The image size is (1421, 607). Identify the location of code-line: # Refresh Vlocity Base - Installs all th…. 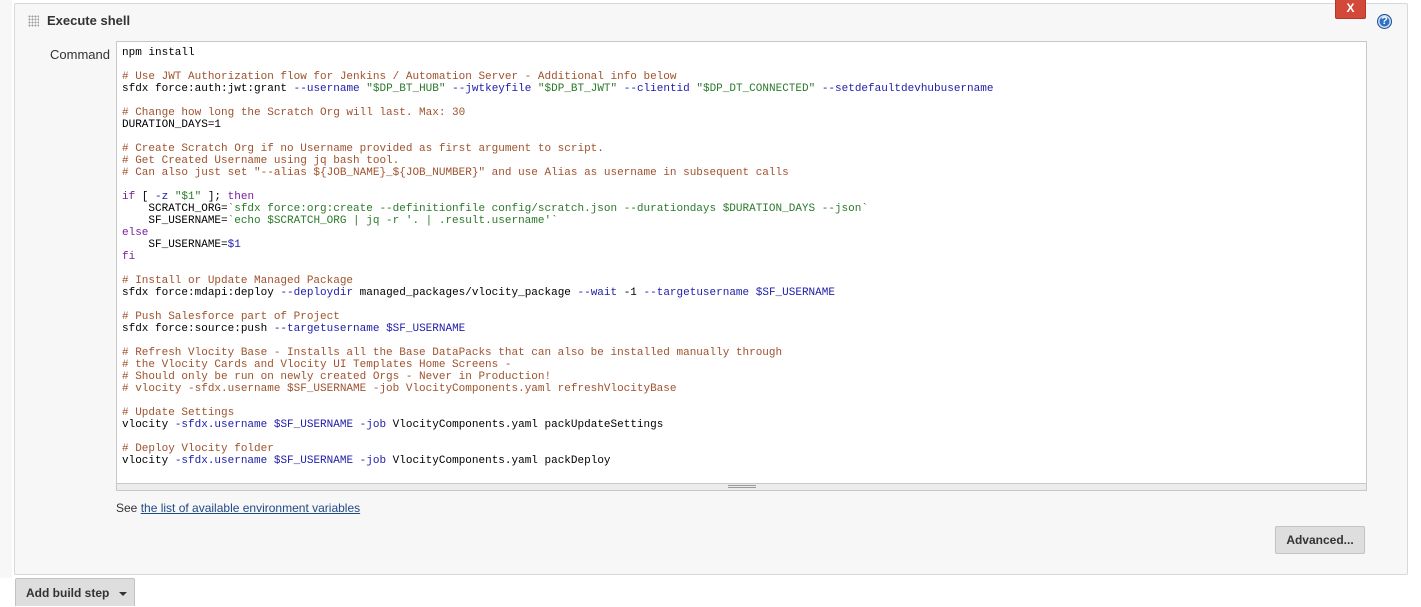
(452, 353).